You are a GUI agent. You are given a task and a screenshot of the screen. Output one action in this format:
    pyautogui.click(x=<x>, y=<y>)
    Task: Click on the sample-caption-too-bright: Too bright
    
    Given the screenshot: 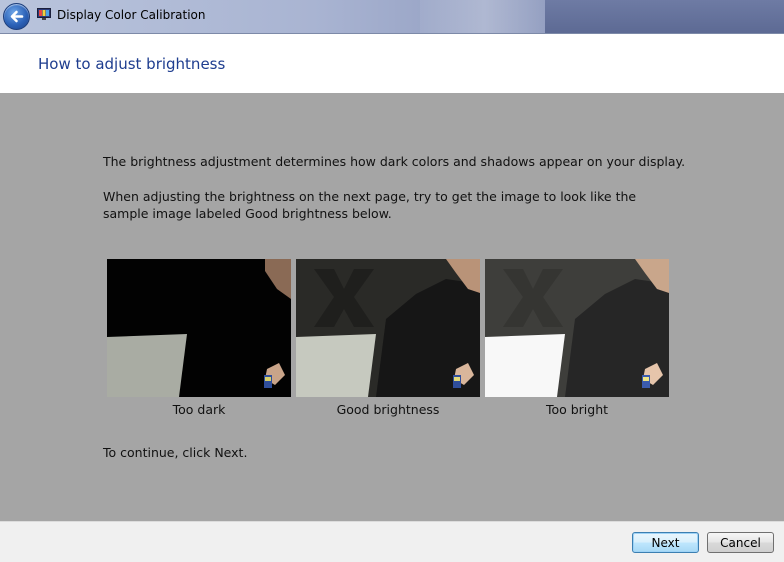 What is the action you would take?
    pyautogui.click(x=577, y=409)
    